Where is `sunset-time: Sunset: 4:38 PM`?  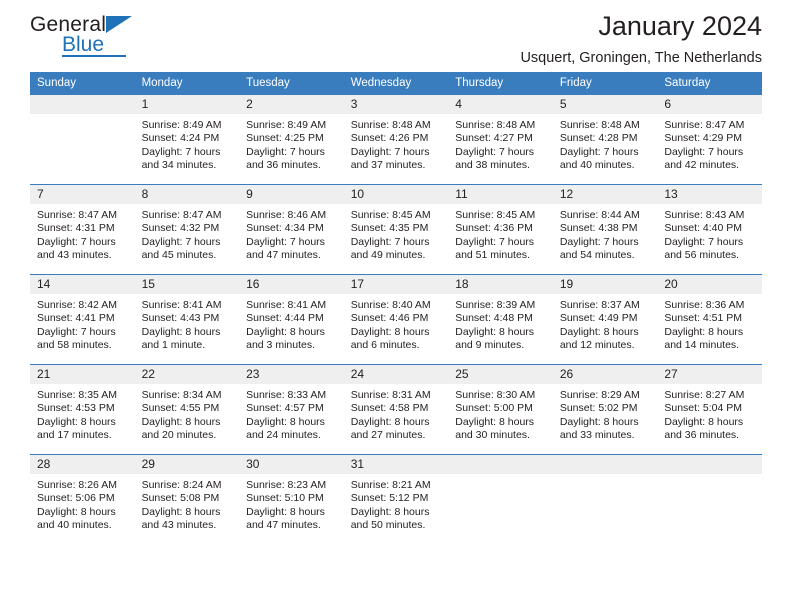
sunset-time: Sunset: 4:38 PM is located at coordinates (598, 228).